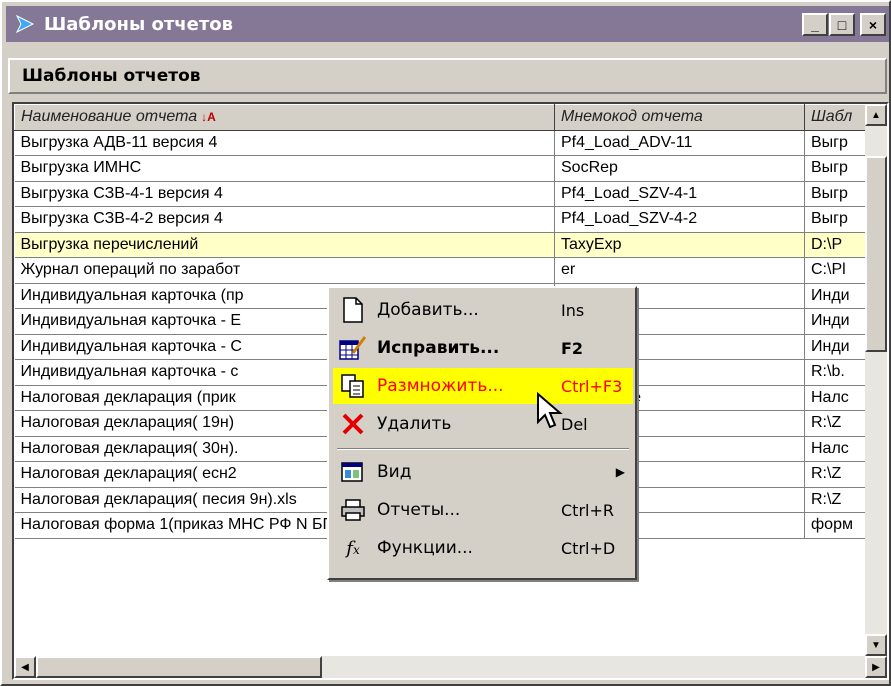 This screenshot has height=686, width=891. I want to click on horizontal-scroll-thumb, so click(179, 667).